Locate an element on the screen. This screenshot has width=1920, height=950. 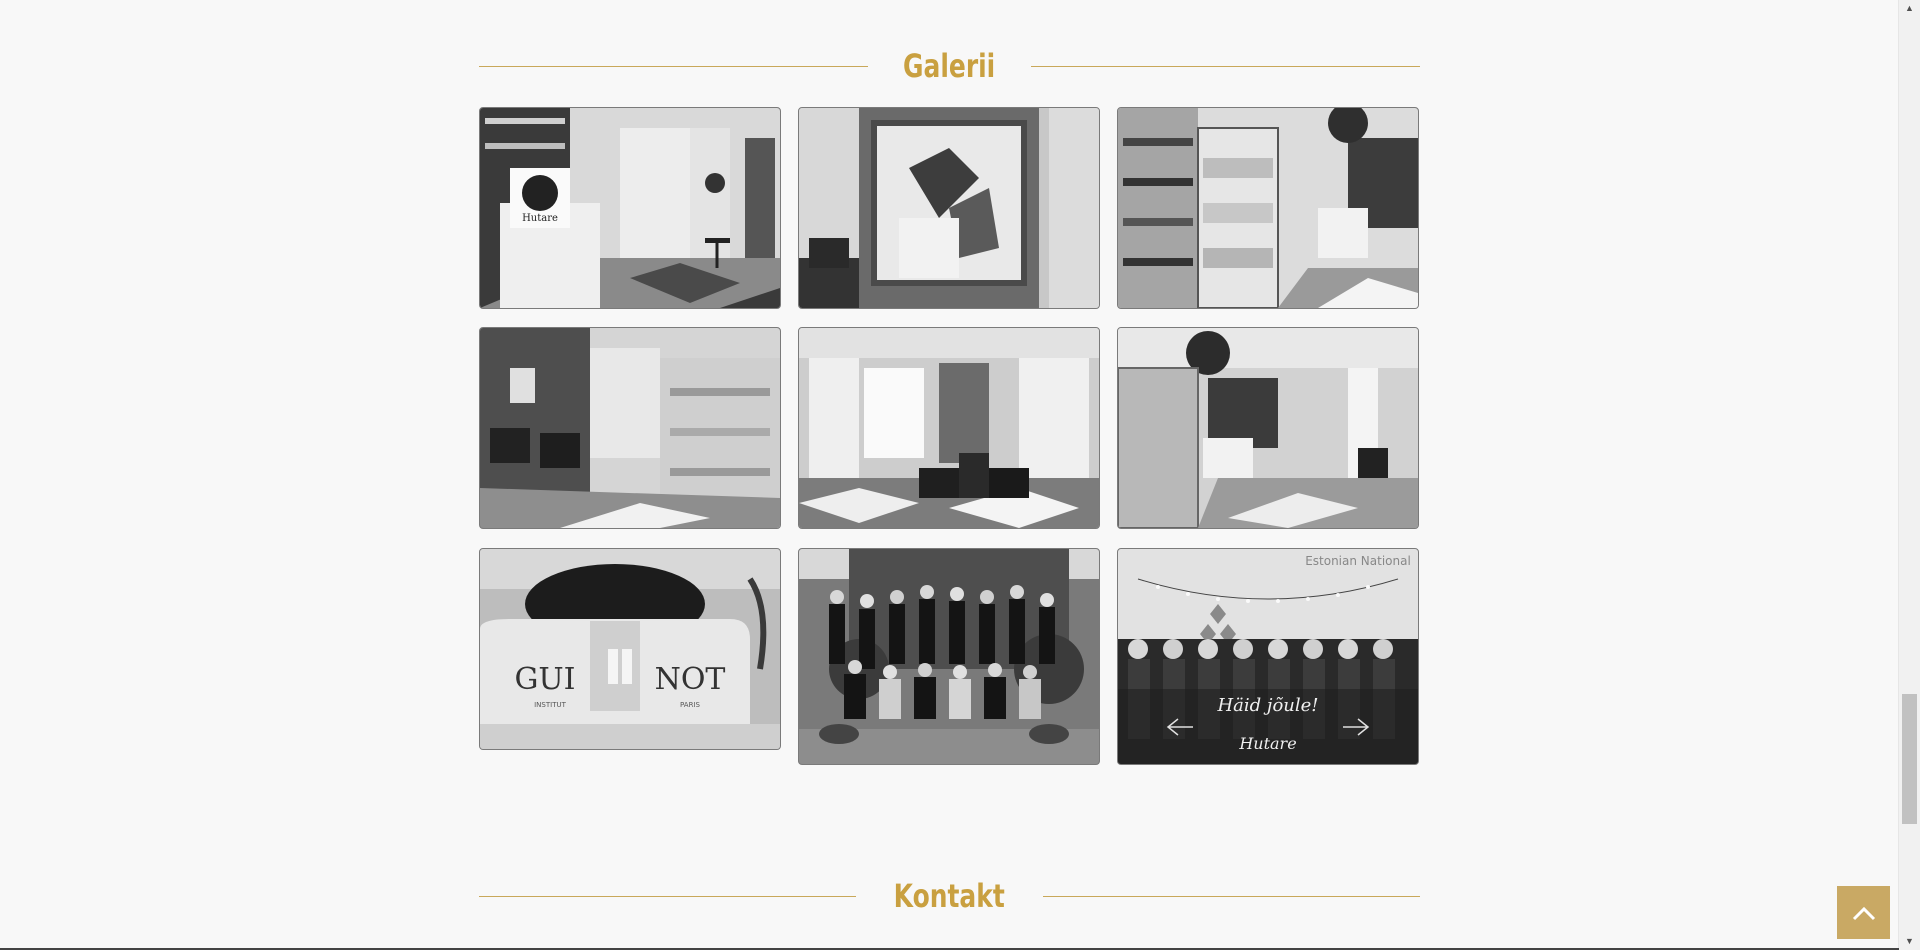
gallery-heading: Galerii is located at coordinates (949, 66).